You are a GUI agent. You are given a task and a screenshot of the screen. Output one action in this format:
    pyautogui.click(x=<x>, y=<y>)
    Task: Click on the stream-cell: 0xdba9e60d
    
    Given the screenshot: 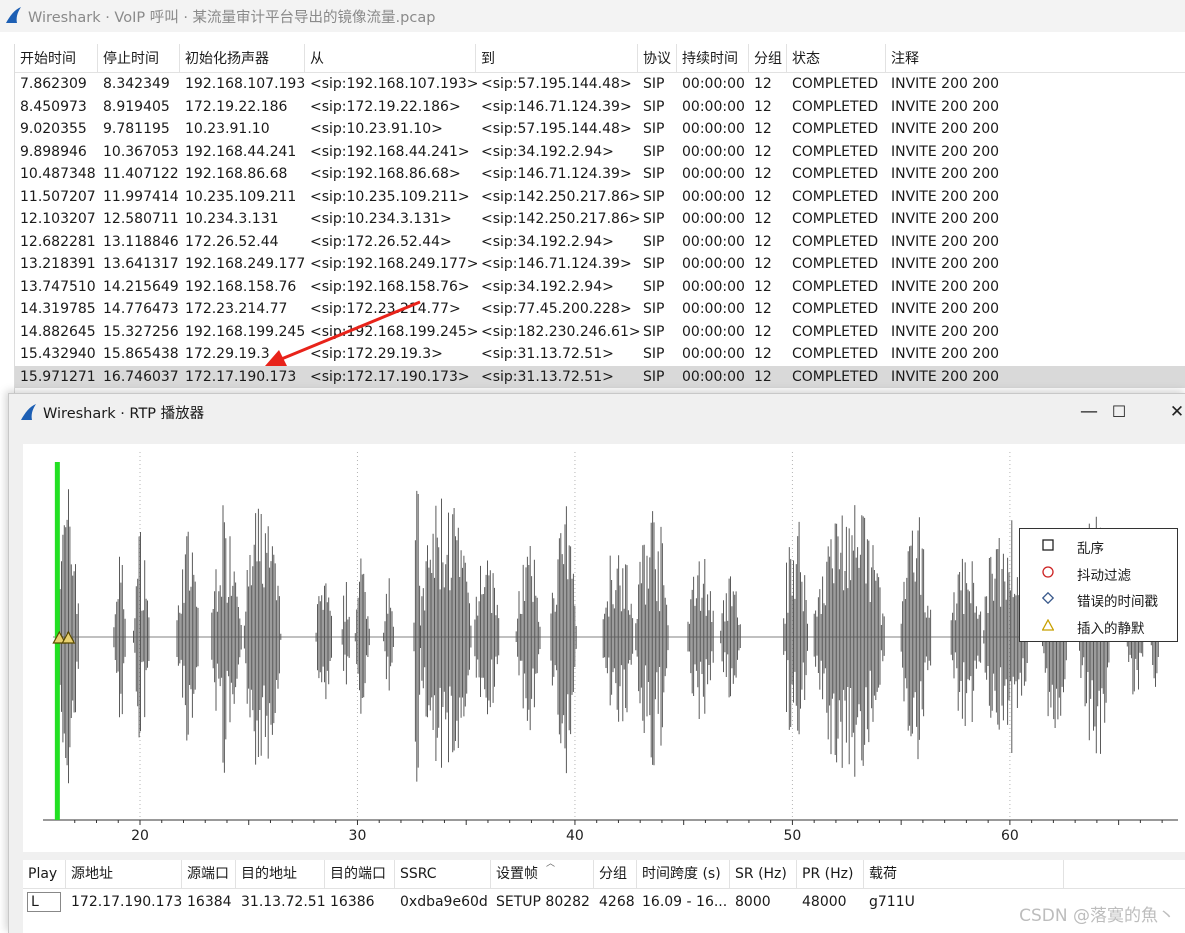 What is the action you would take?
    pyautogui.click(x=444, y=902)
    